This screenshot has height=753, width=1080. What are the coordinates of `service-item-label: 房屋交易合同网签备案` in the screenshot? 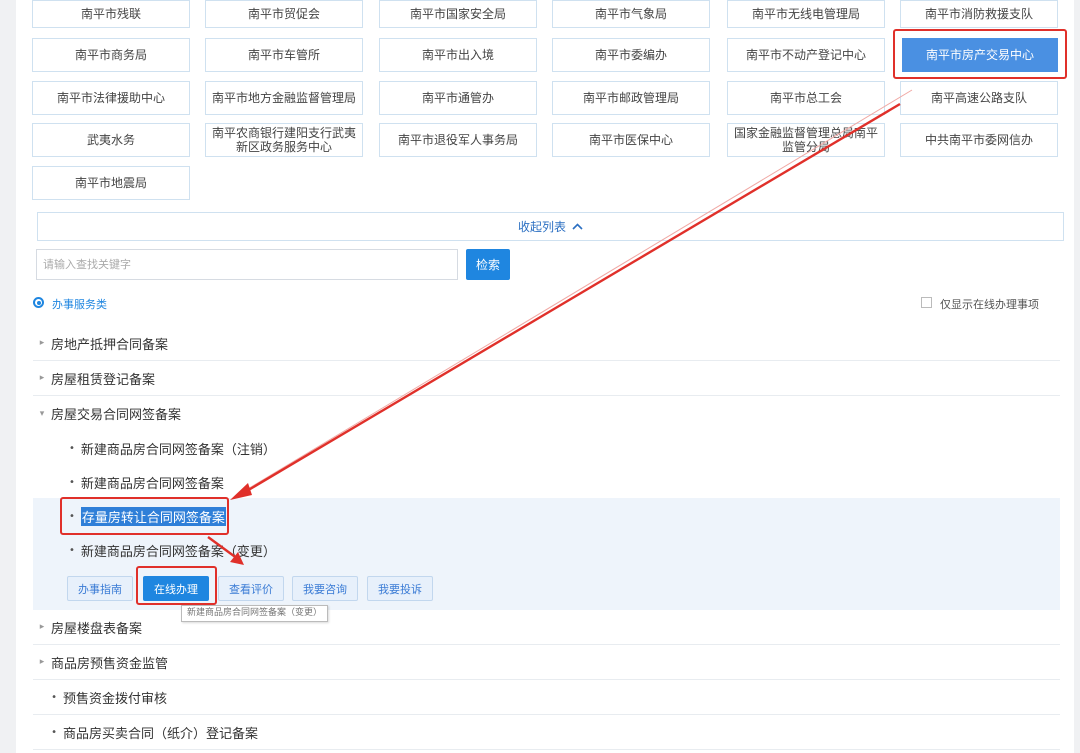 It's located at (116, 415).